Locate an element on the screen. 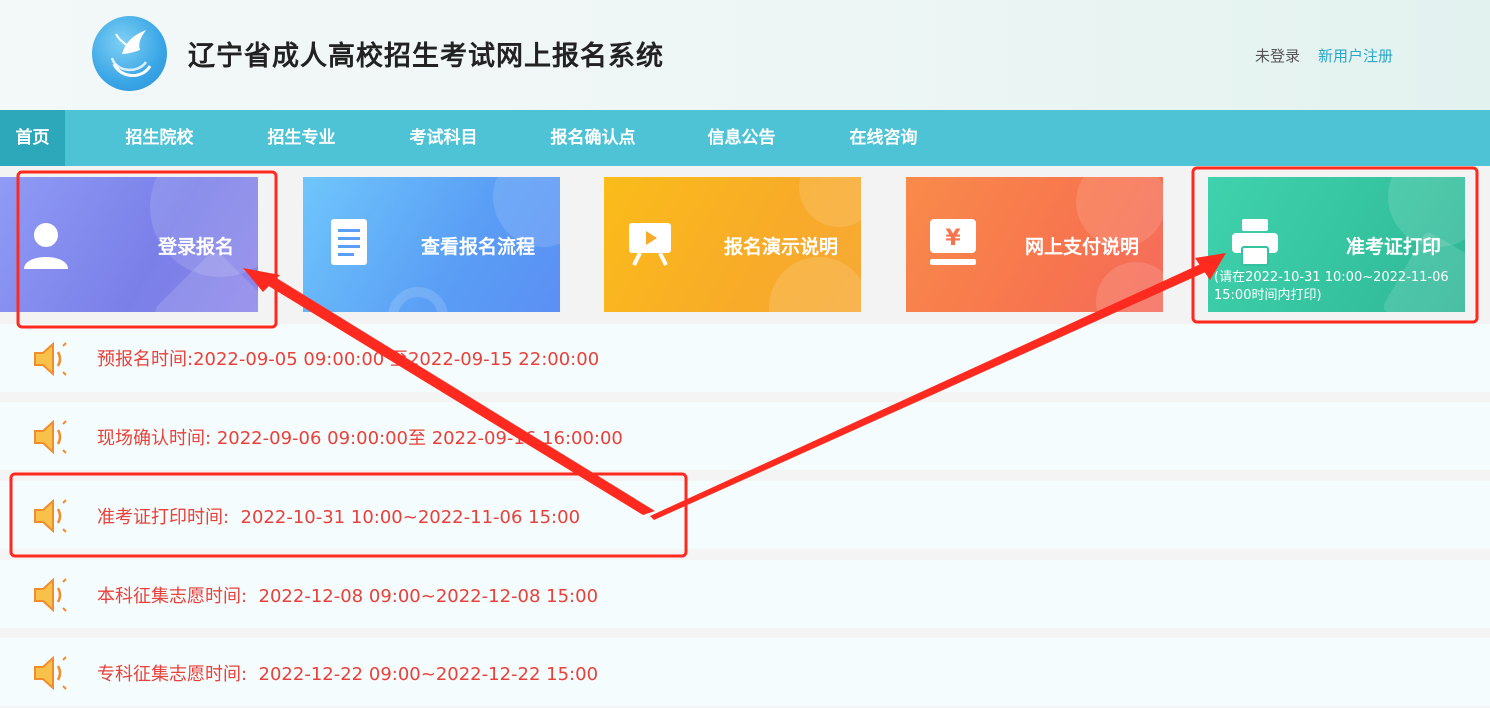  document-icon is located at coordinates (349, 242).